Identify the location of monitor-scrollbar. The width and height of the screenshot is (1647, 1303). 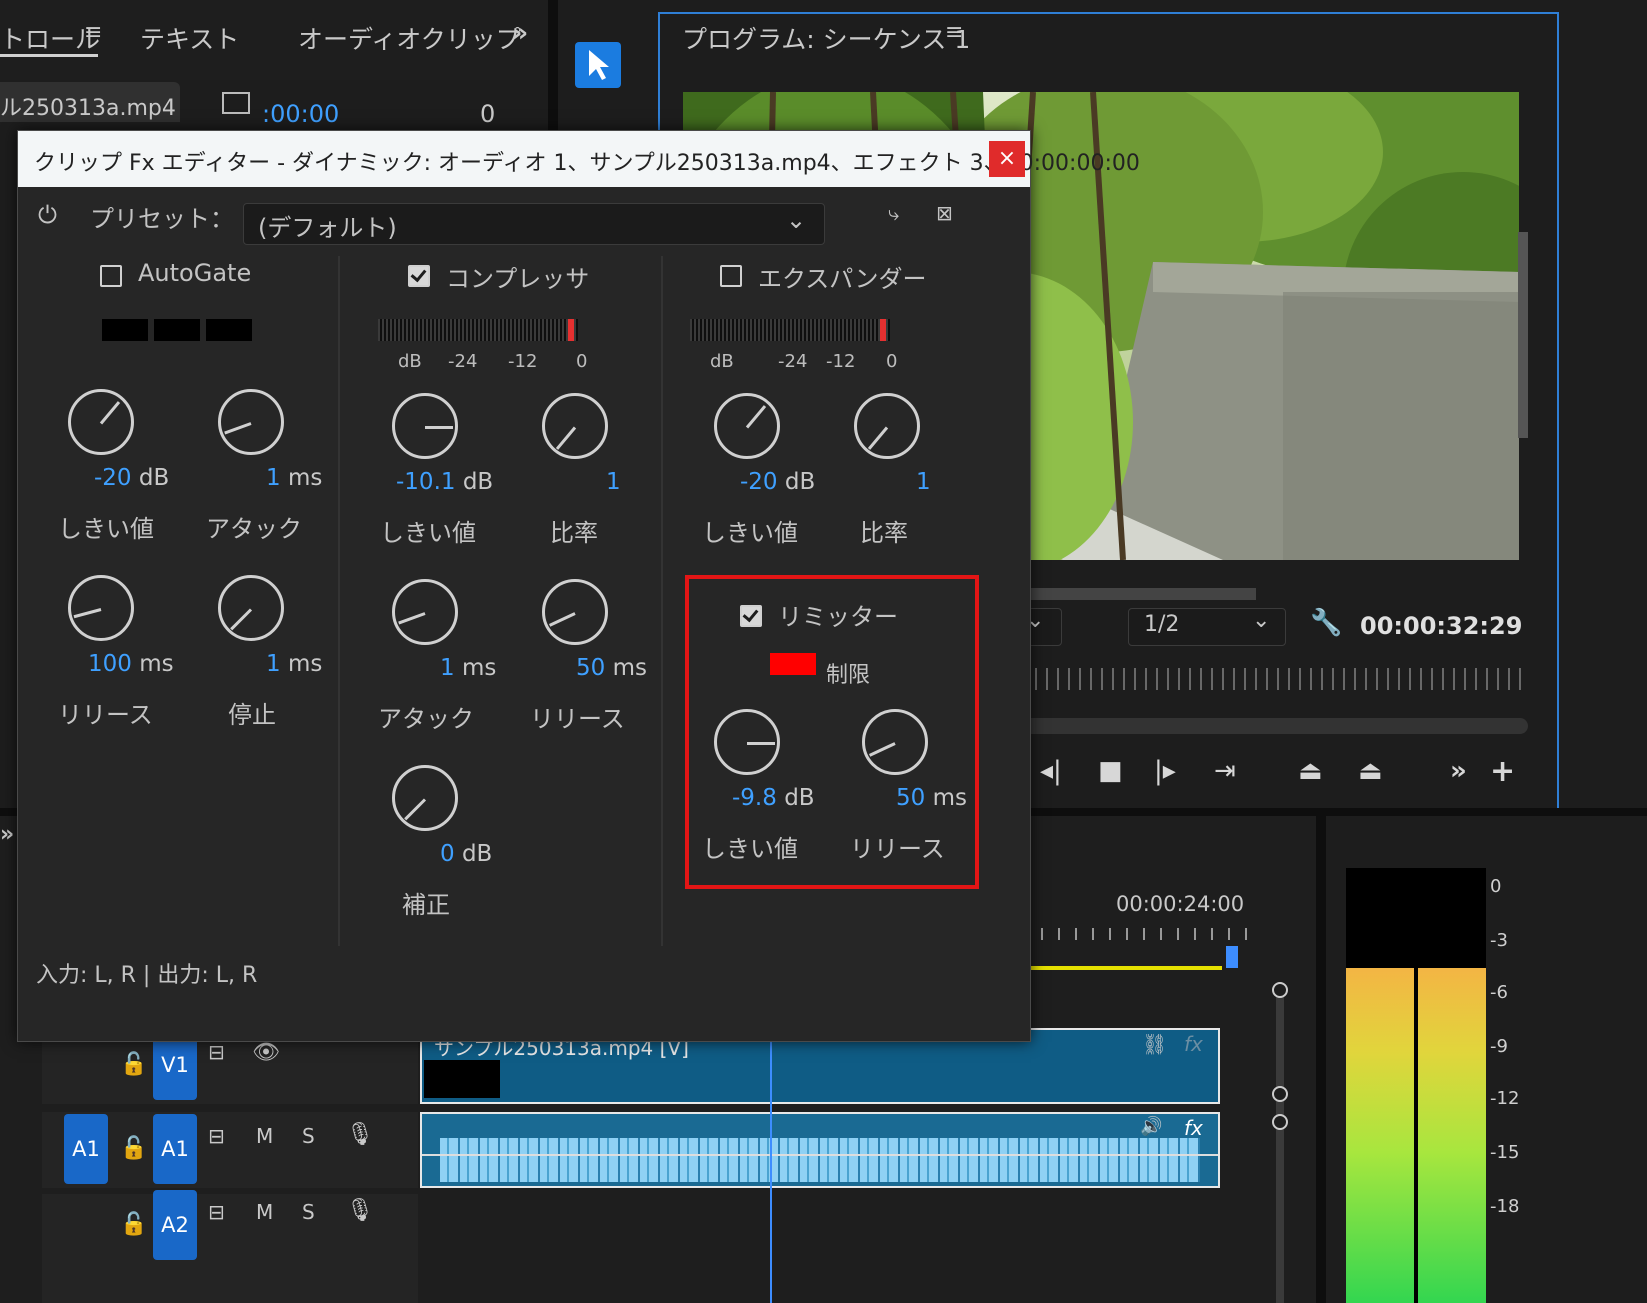
(1523, 335).